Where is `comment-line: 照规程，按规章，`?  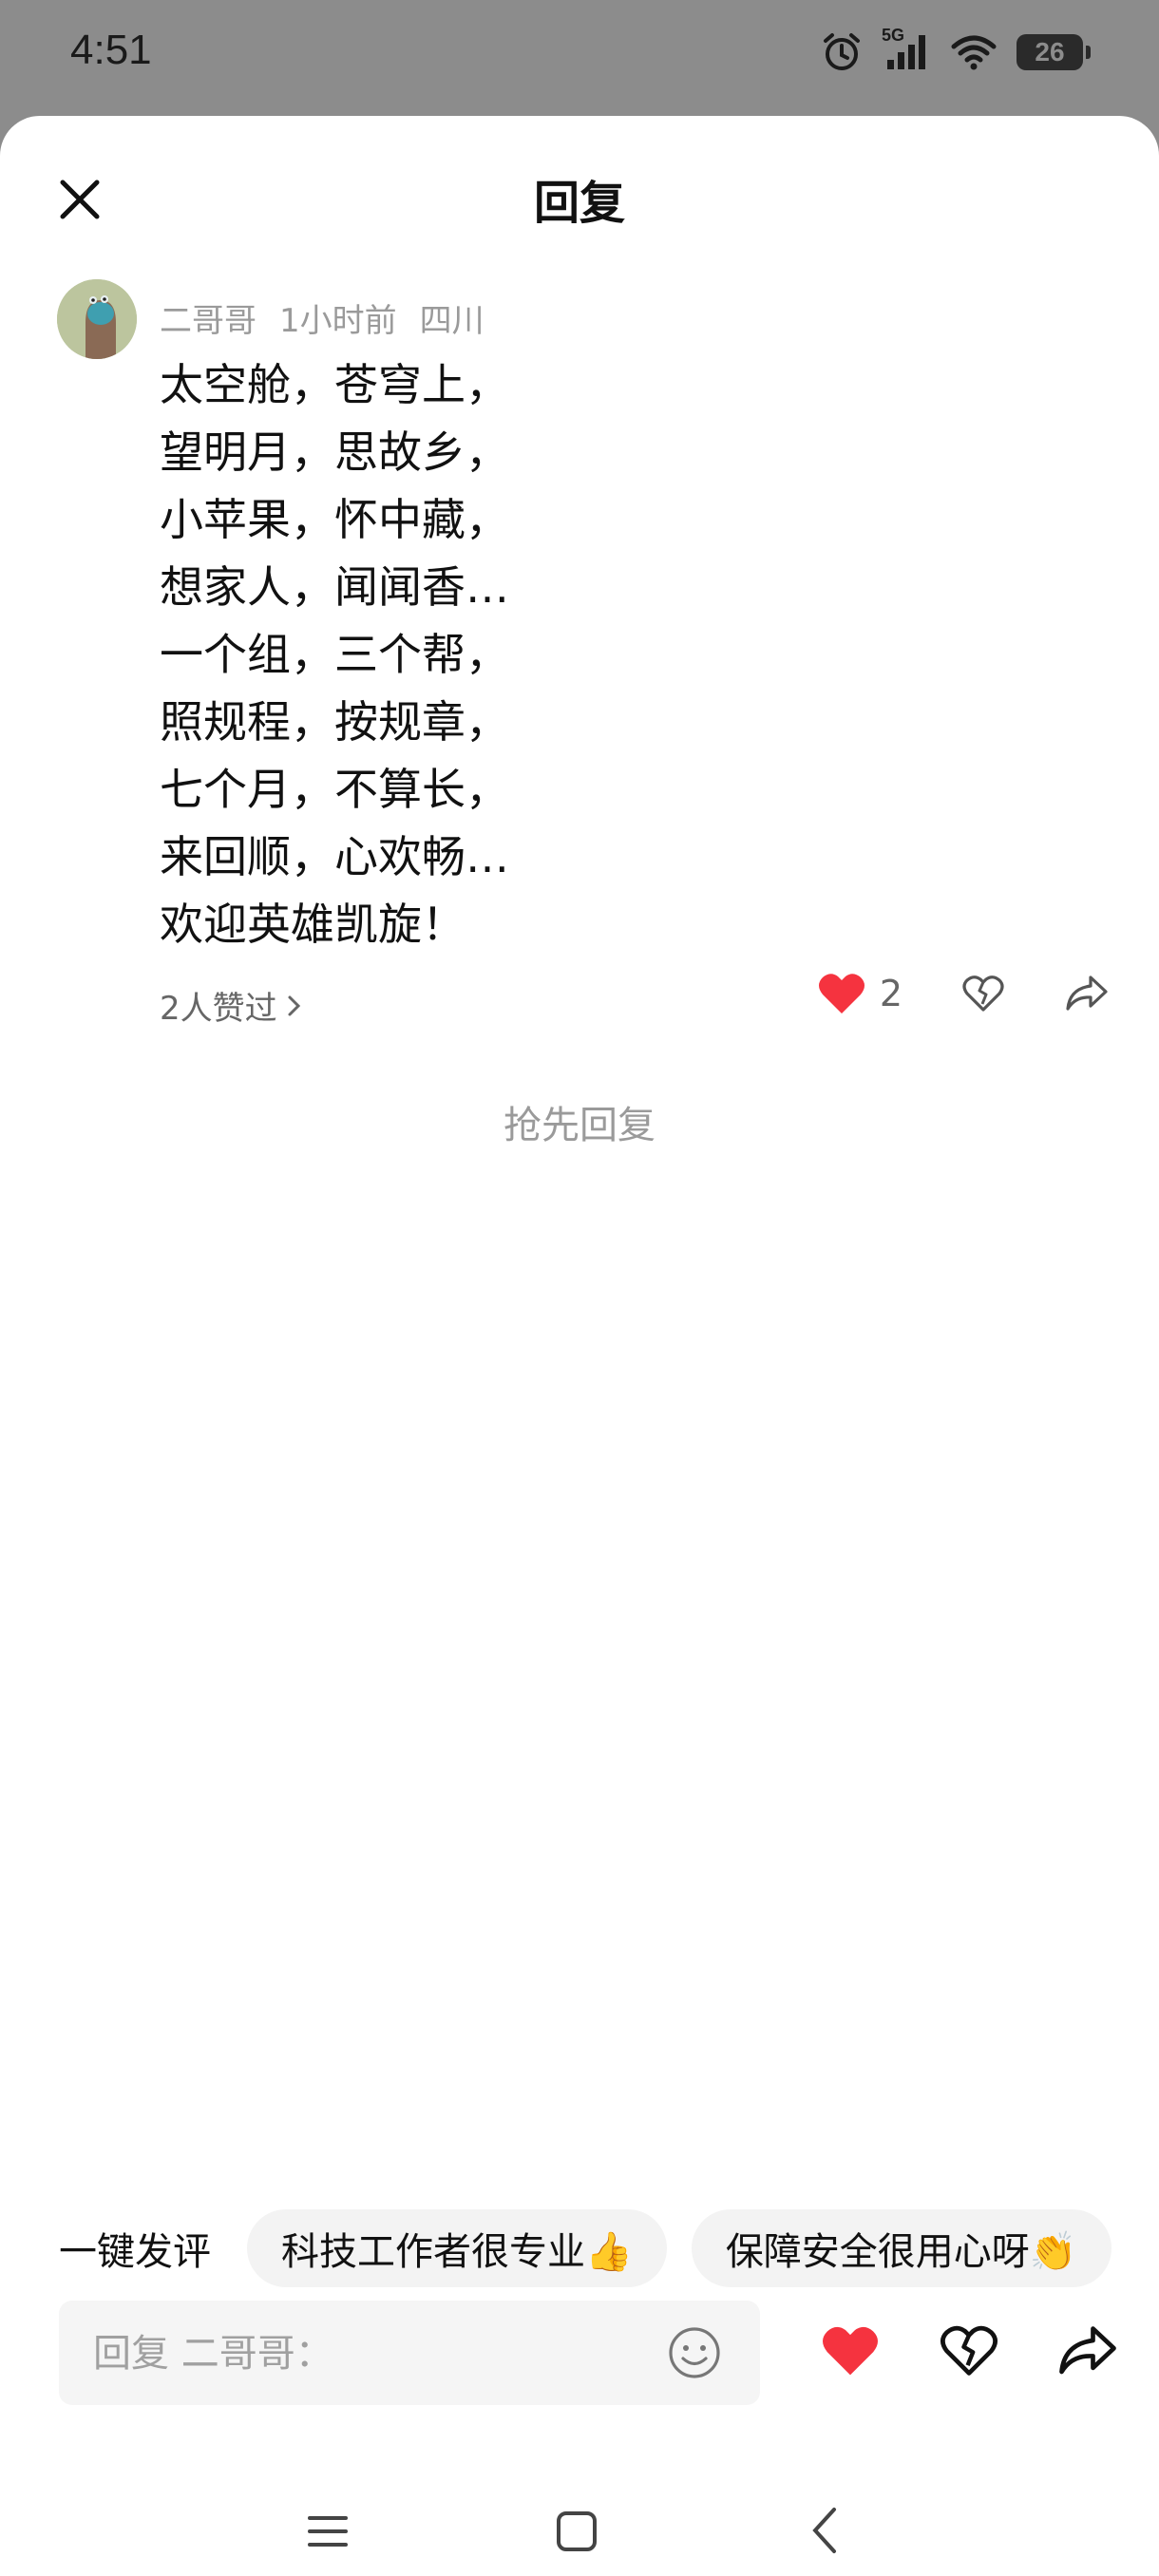
comment-line: 照规程，按规章， is located at coordinates (334, 722).